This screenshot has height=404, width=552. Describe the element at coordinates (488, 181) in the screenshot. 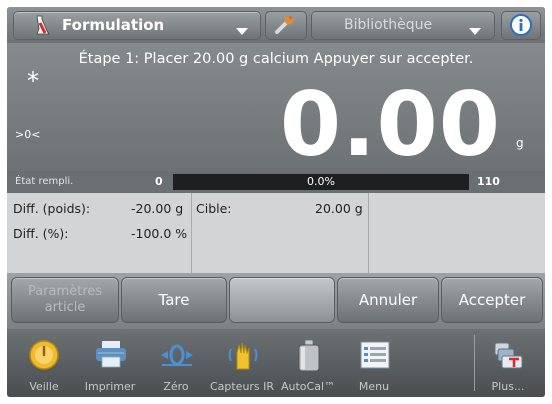

I see `fill-status-max: 110` at that location.